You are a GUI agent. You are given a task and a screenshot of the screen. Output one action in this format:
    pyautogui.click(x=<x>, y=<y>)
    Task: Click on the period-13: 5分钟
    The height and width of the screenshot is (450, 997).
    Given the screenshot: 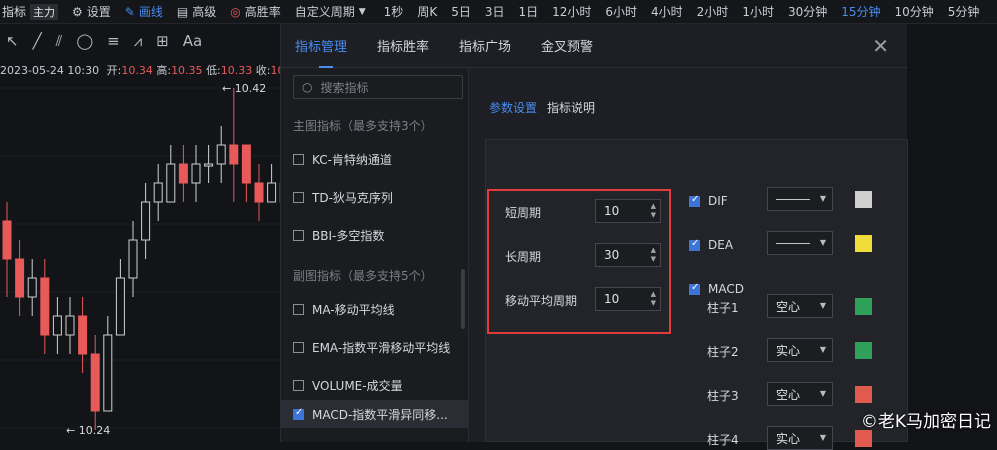 What is the action you would take?
    pyautogui.click(x=964, y=11)
    